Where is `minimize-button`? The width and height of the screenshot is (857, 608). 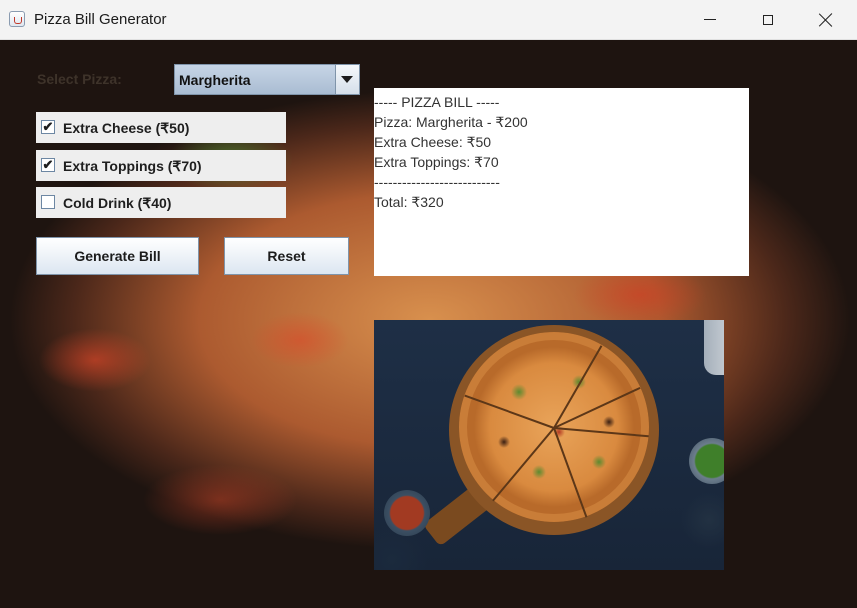
minimize-button is located at coordinates (710, 19).